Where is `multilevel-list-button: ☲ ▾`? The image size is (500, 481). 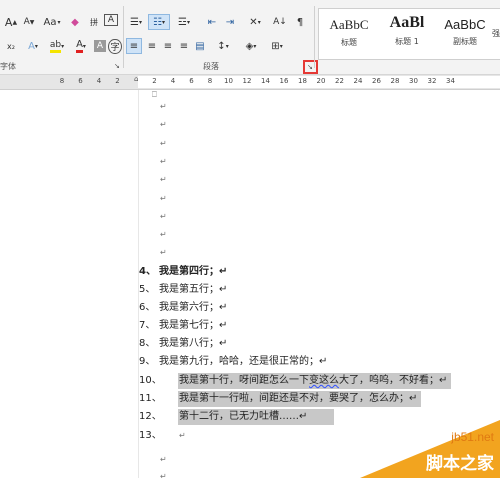
multilevel-list-button: ☲ ▾ is located at coordinates (184, 22).